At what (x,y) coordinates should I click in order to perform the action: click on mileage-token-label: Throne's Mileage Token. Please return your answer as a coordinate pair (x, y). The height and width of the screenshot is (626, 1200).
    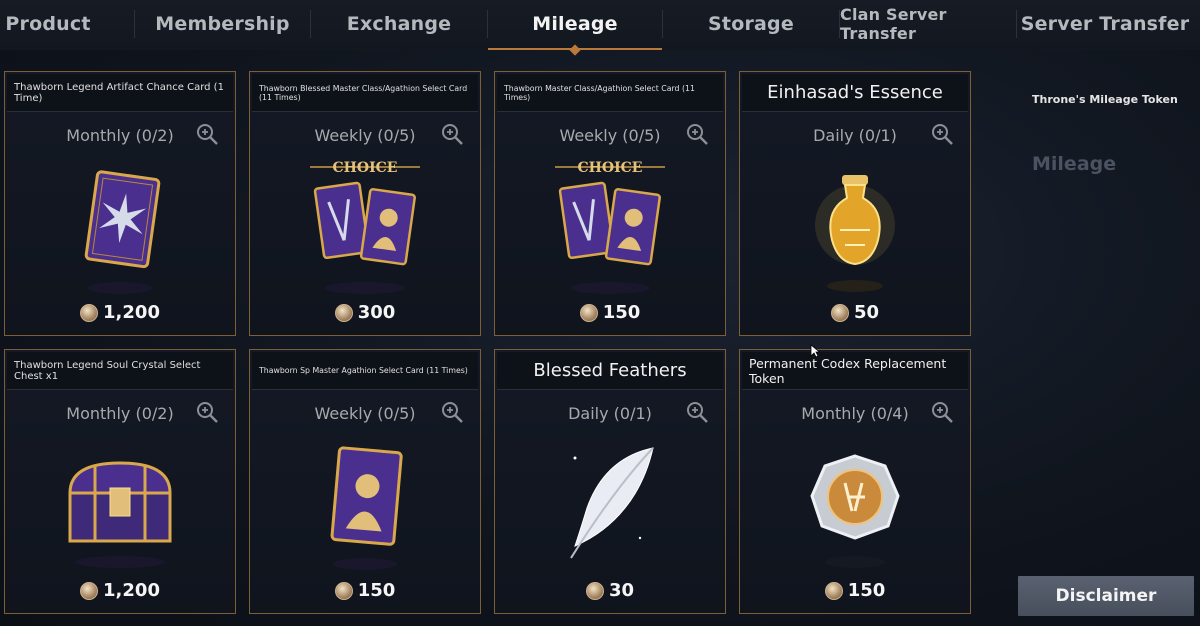
    Looking at the image, I should click on (1105, 99).